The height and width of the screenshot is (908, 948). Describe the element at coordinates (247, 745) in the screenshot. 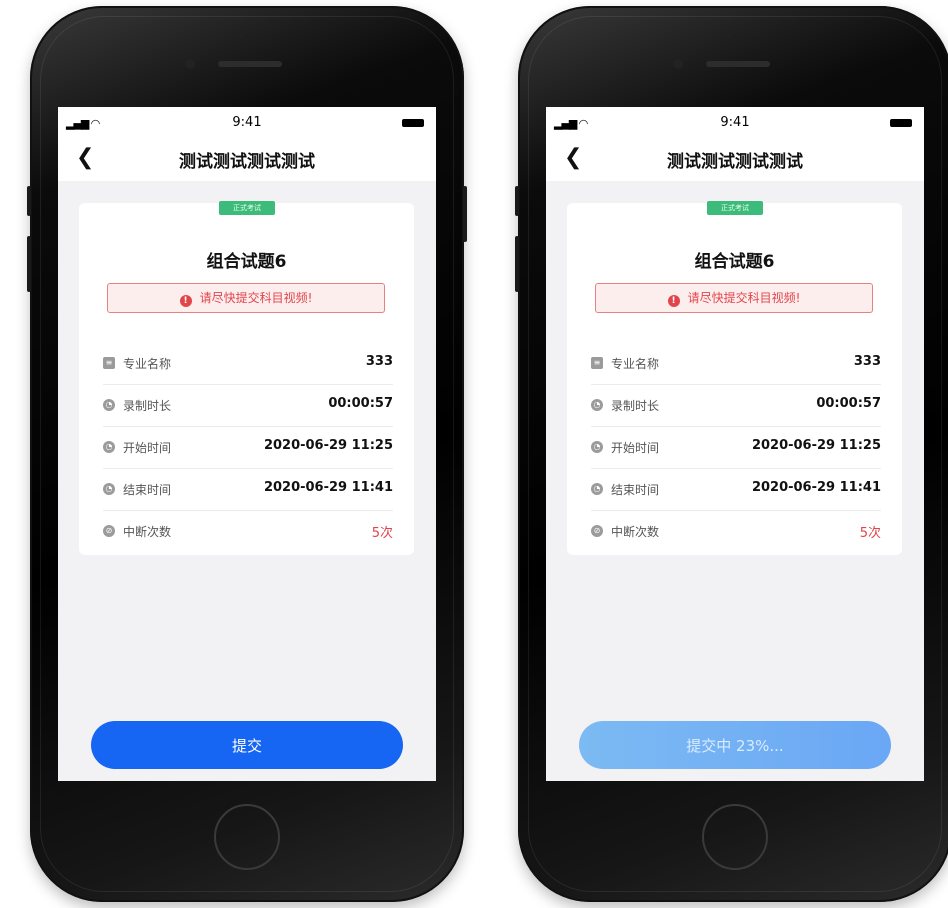

I see `submit-button: 提交` at that location.